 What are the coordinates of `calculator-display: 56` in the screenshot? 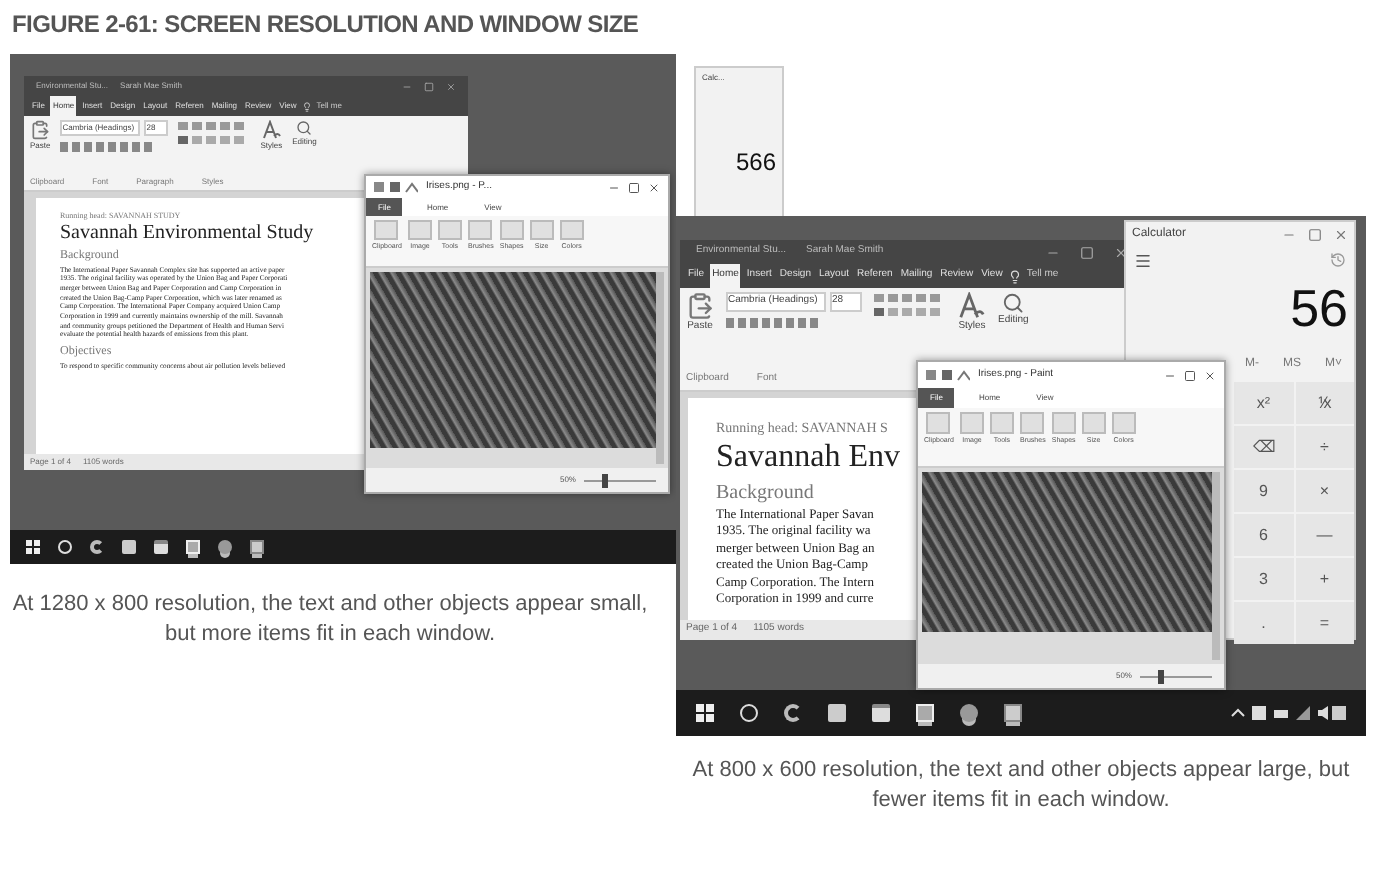 It's located at (1319, 309).